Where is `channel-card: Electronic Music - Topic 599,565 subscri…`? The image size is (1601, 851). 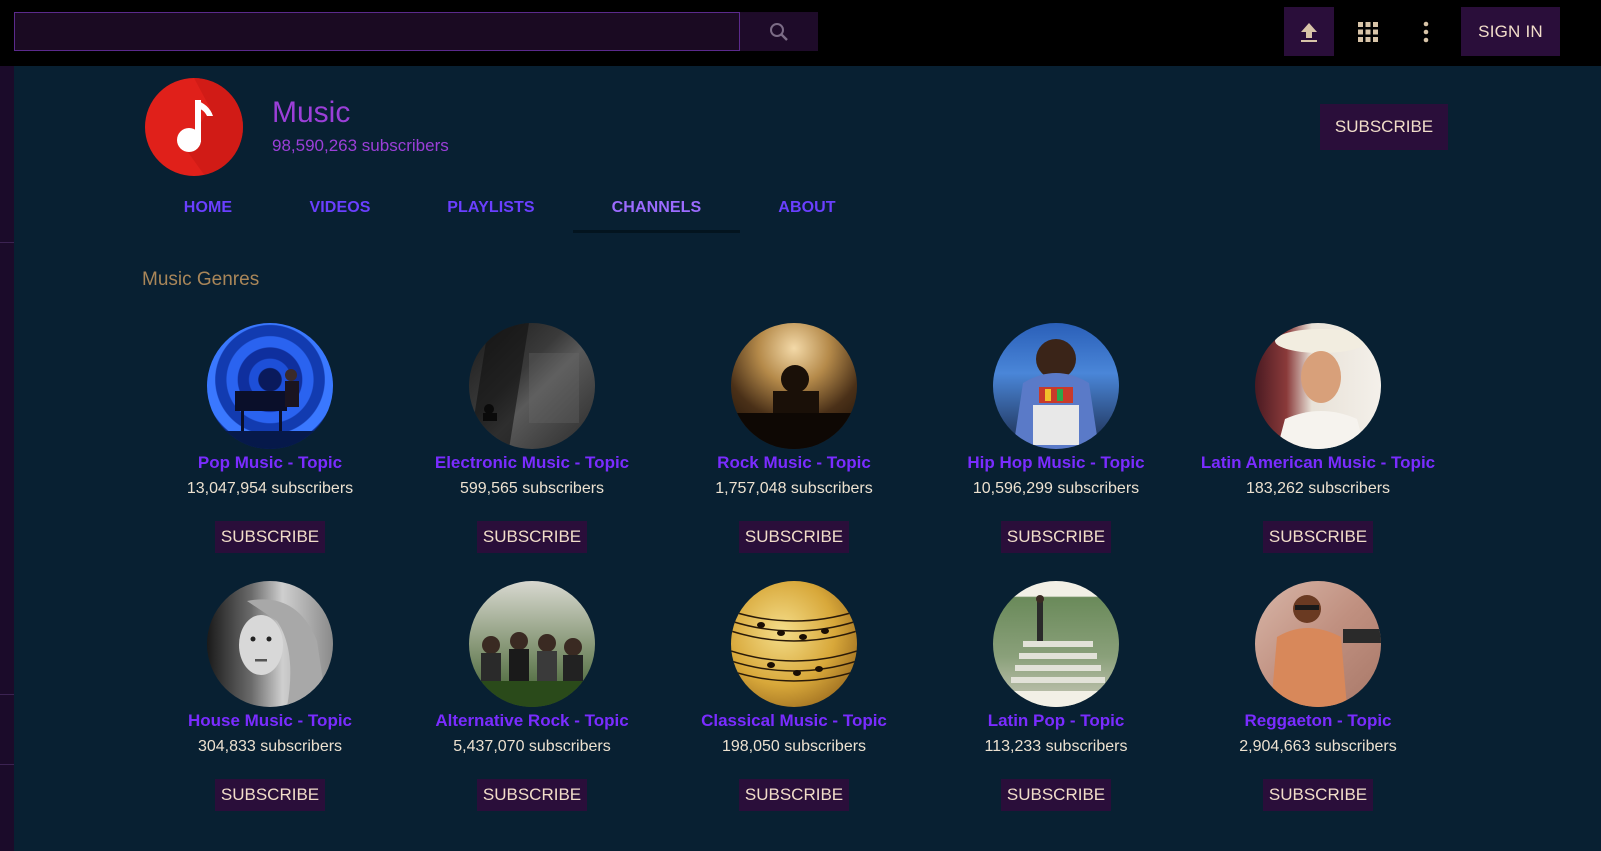 channel-card: Electronic Music - Topic 599,565 subscri… is located at coordinates (532, 452).